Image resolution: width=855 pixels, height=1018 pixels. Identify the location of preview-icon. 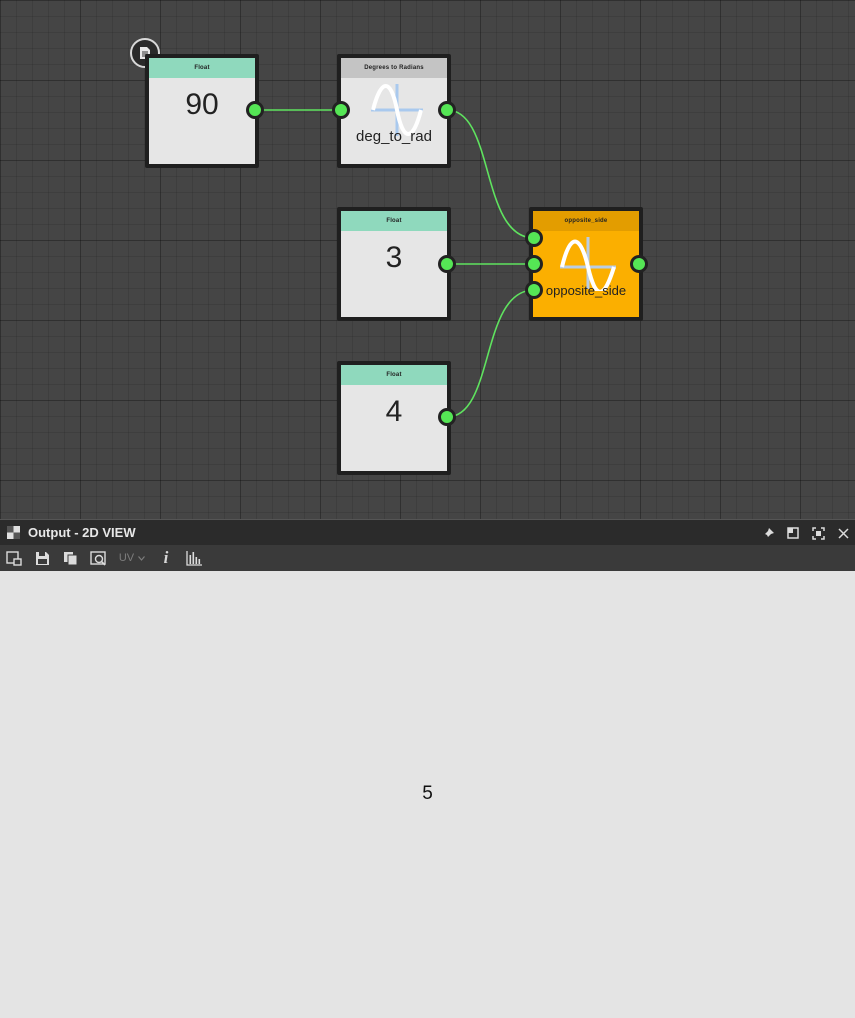
(98, 558).